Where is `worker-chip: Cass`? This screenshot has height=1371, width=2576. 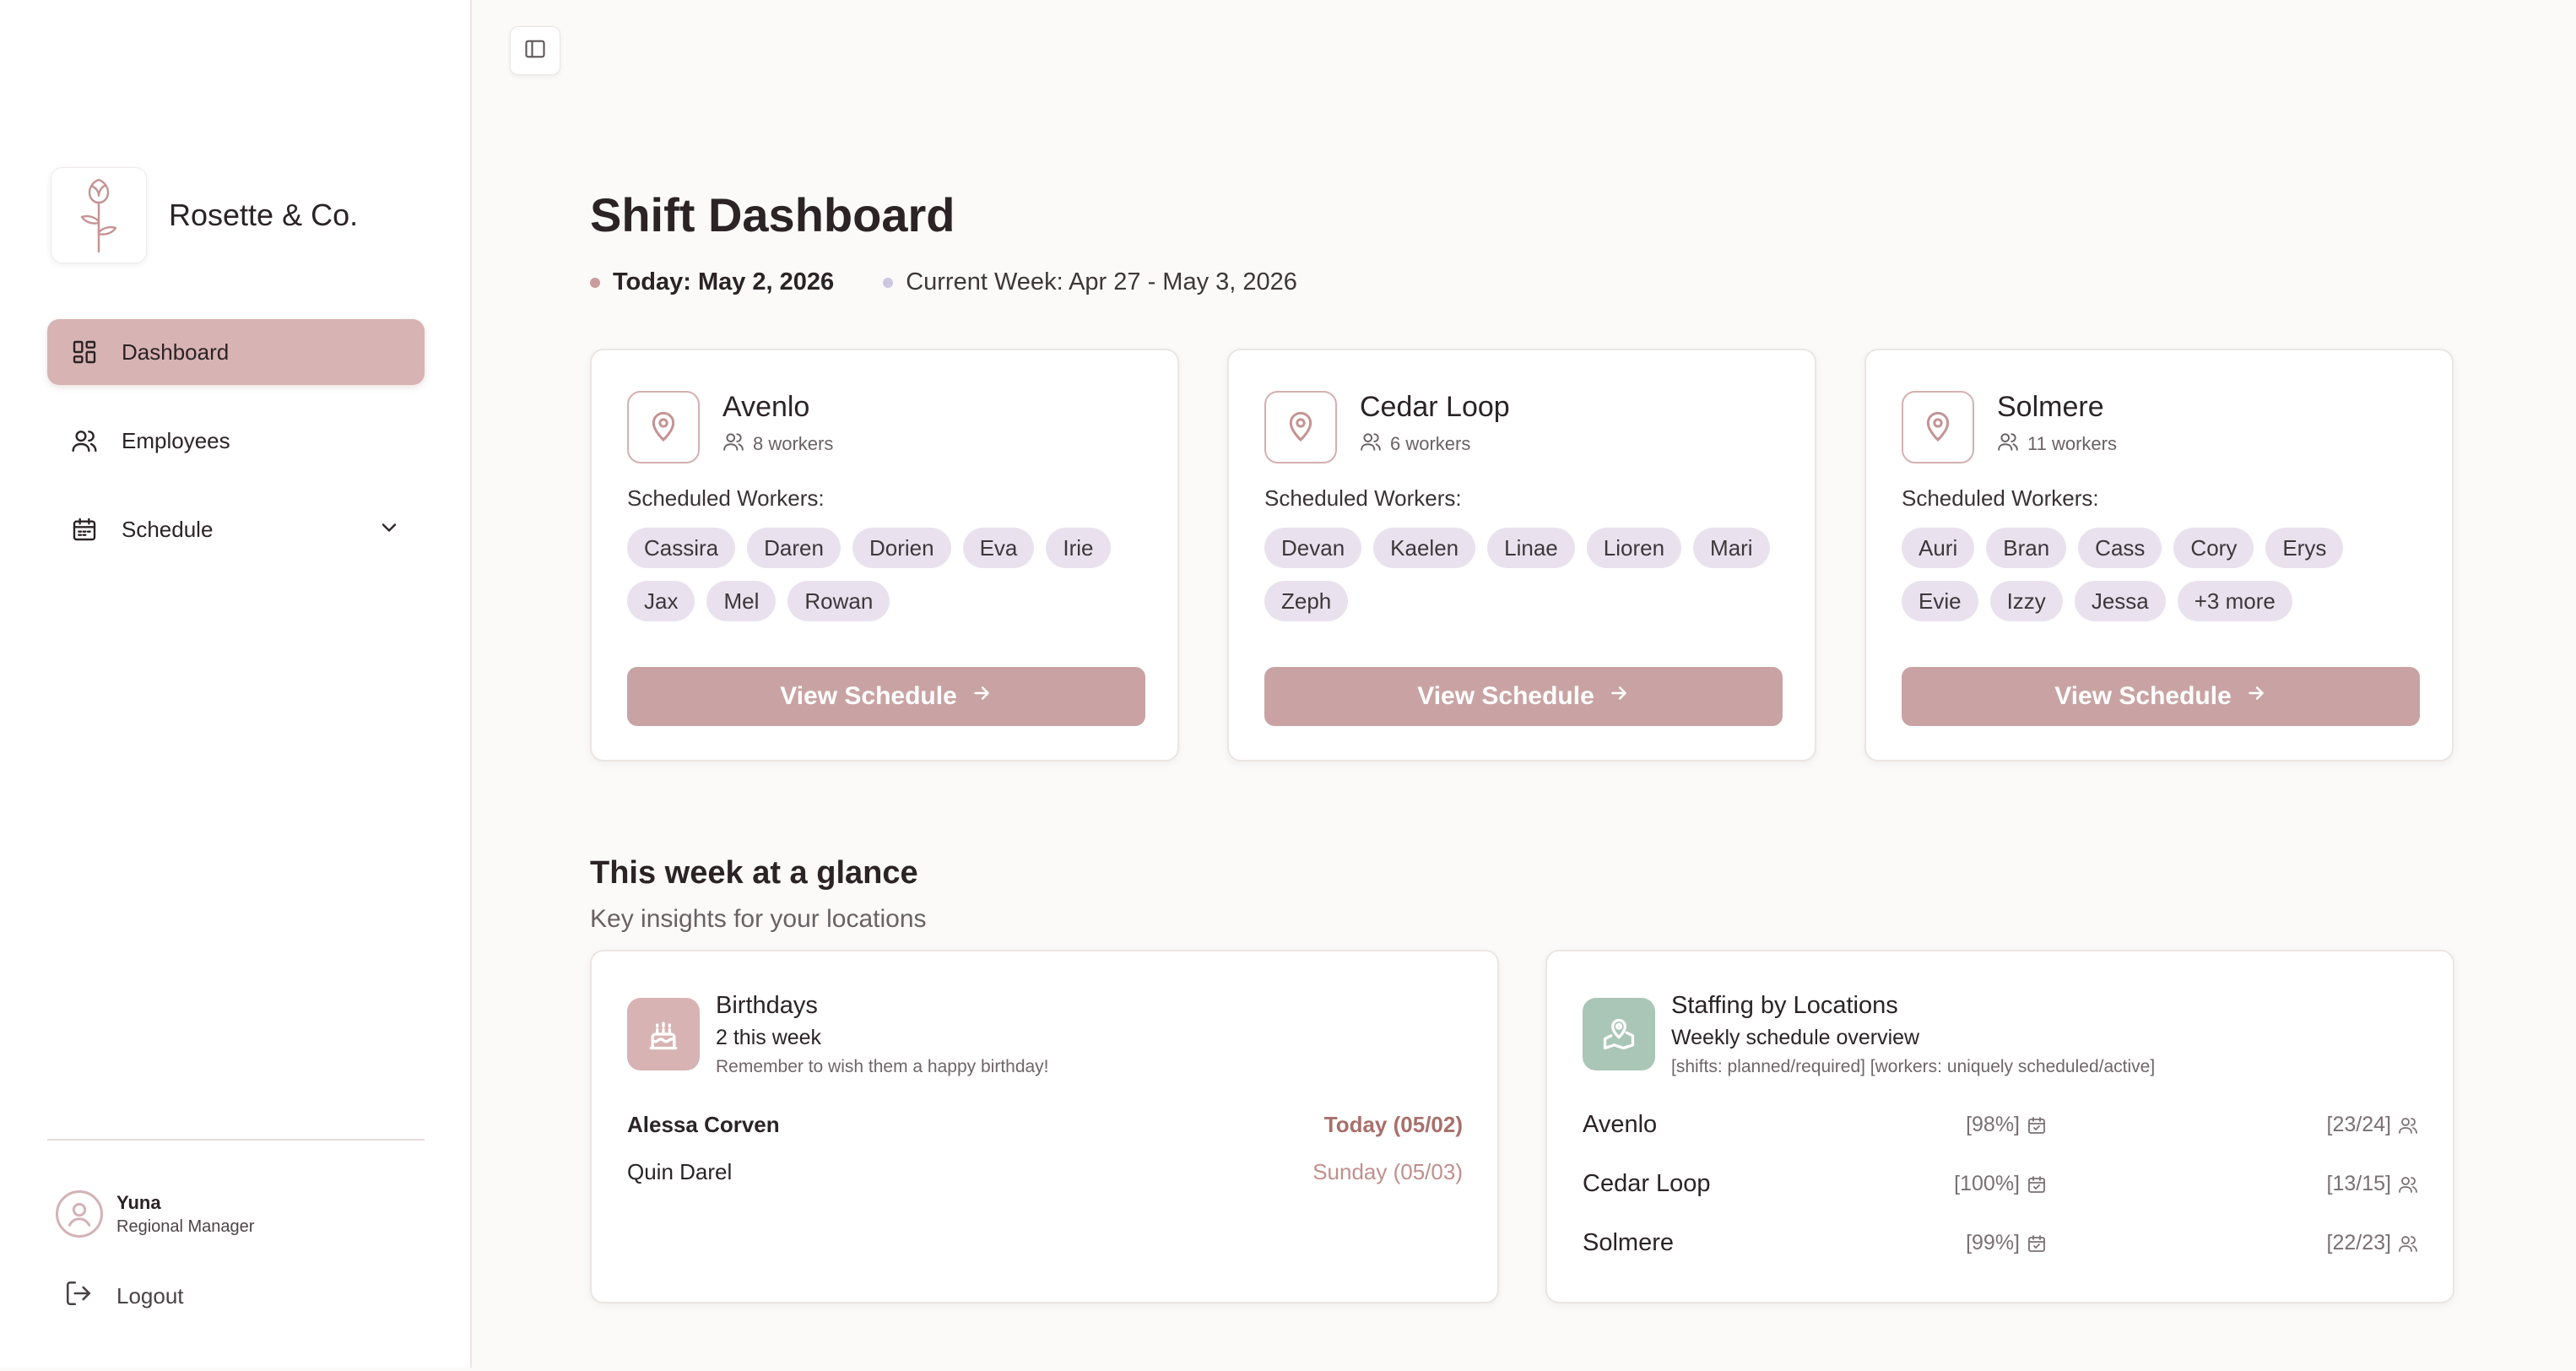
worker-chip: Cass is located at coordinates (2120, 548).